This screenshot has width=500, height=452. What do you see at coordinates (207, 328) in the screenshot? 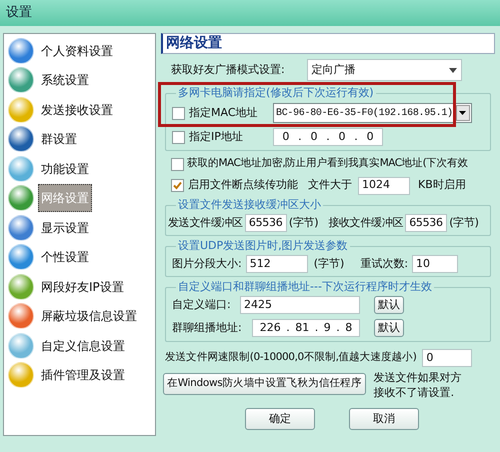
I see `field-label: 群聊组播地址:` at bounding box center [207, 328].